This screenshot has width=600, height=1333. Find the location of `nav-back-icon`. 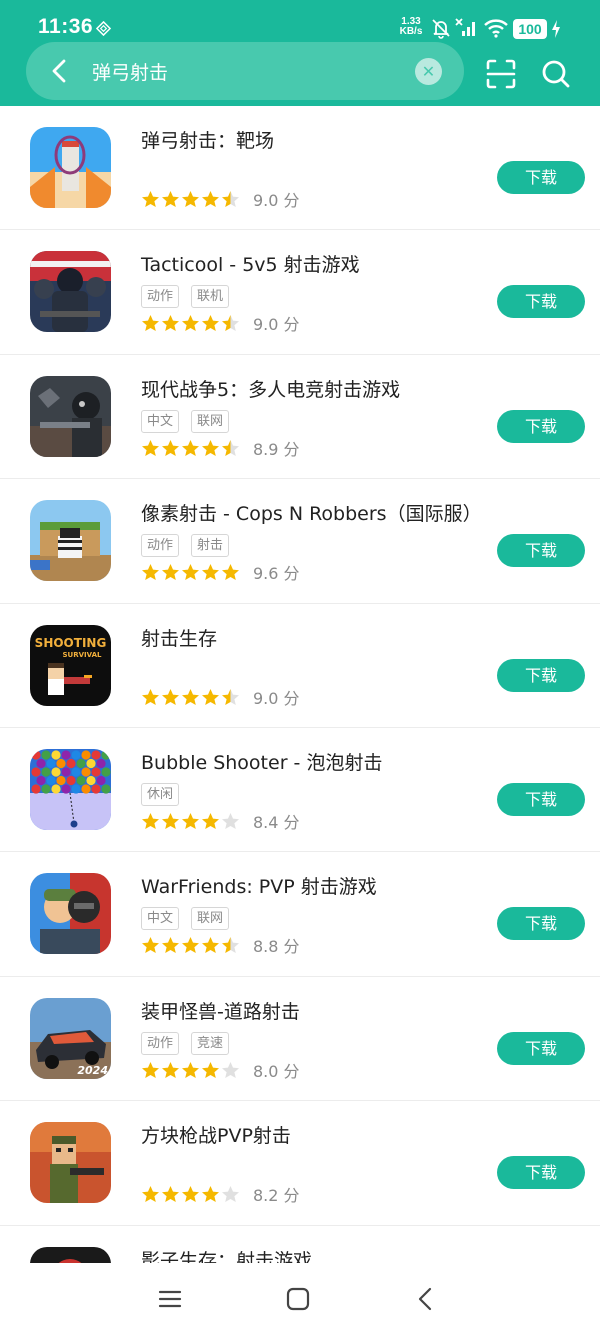

nav-back-icon is located at coordinates (426, 1299).